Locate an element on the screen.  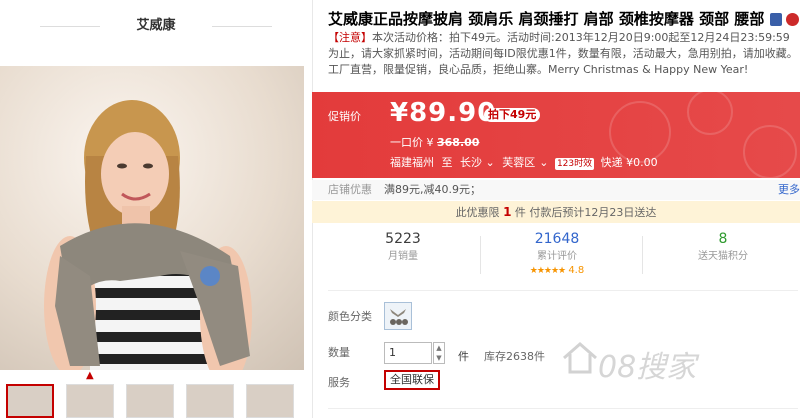
rating-value: 4.8 is located at coordinates (576, 270).